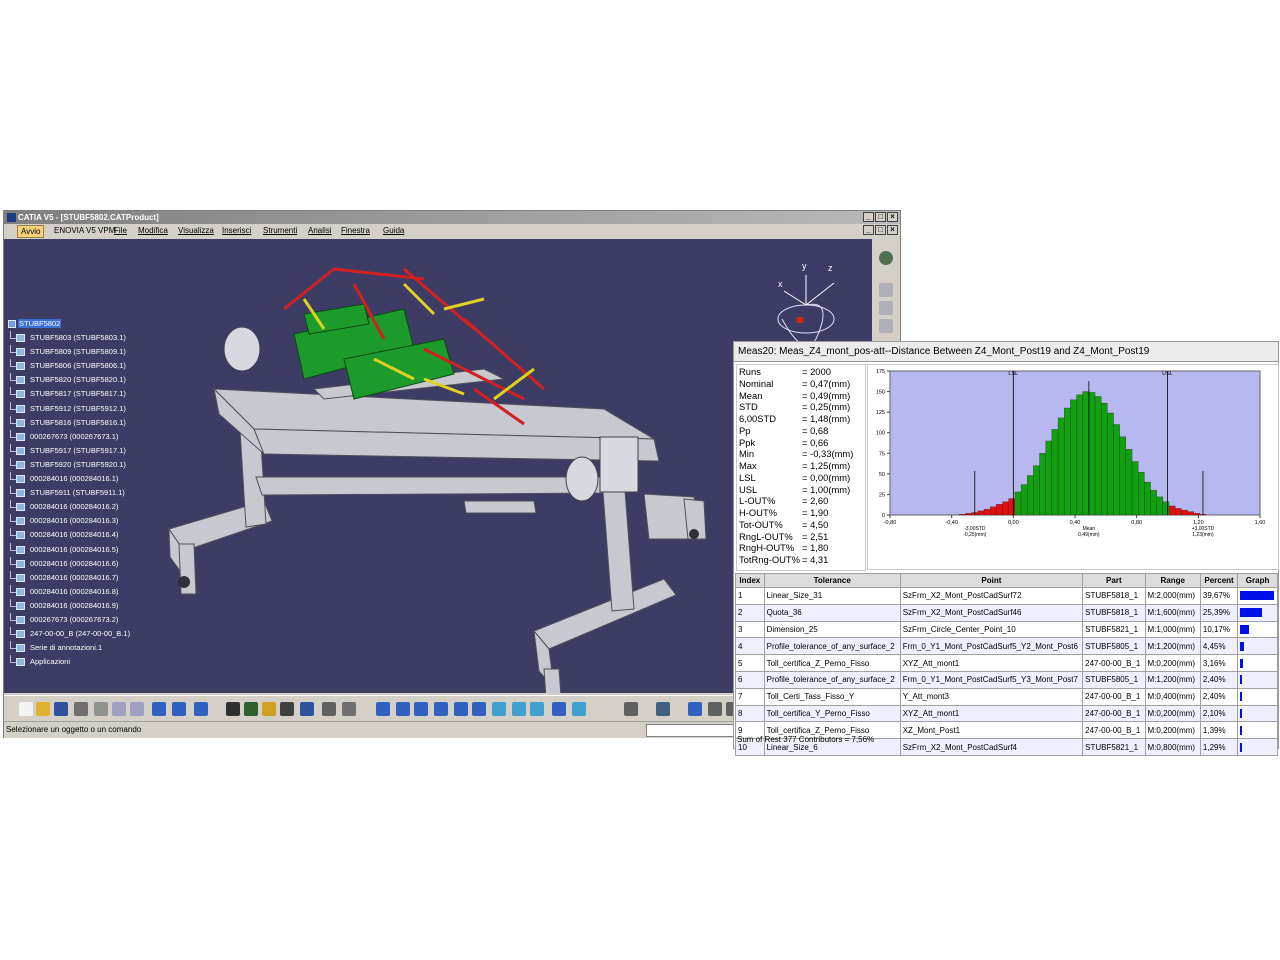  I want to click on menu-guida: Guida, so click(393, 231).